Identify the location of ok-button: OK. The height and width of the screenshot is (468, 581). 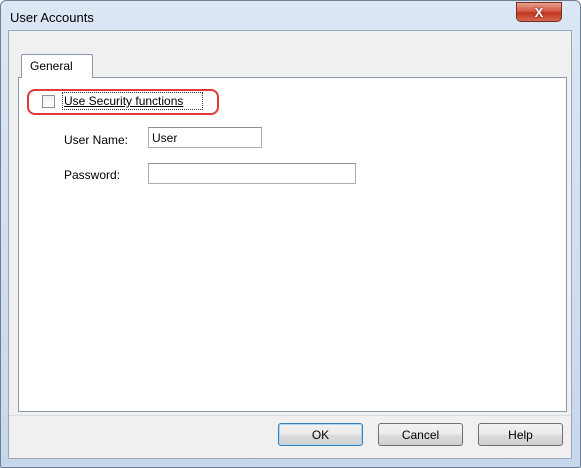
(320, 434).